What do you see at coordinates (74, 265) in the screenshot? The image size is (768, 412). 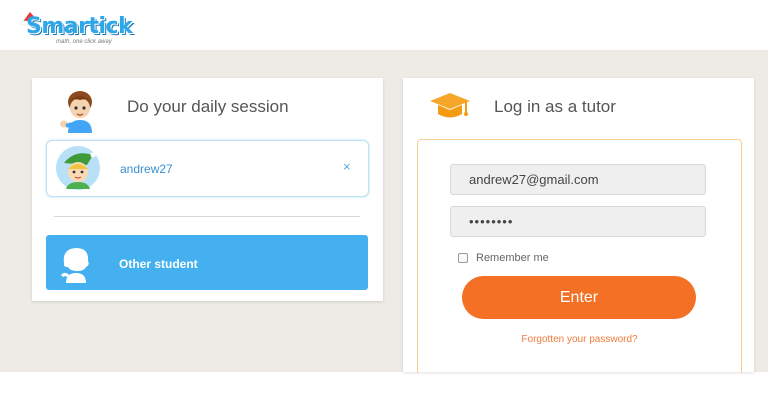 I see `student-silhouette-icon` at bounding box center [74, 265].